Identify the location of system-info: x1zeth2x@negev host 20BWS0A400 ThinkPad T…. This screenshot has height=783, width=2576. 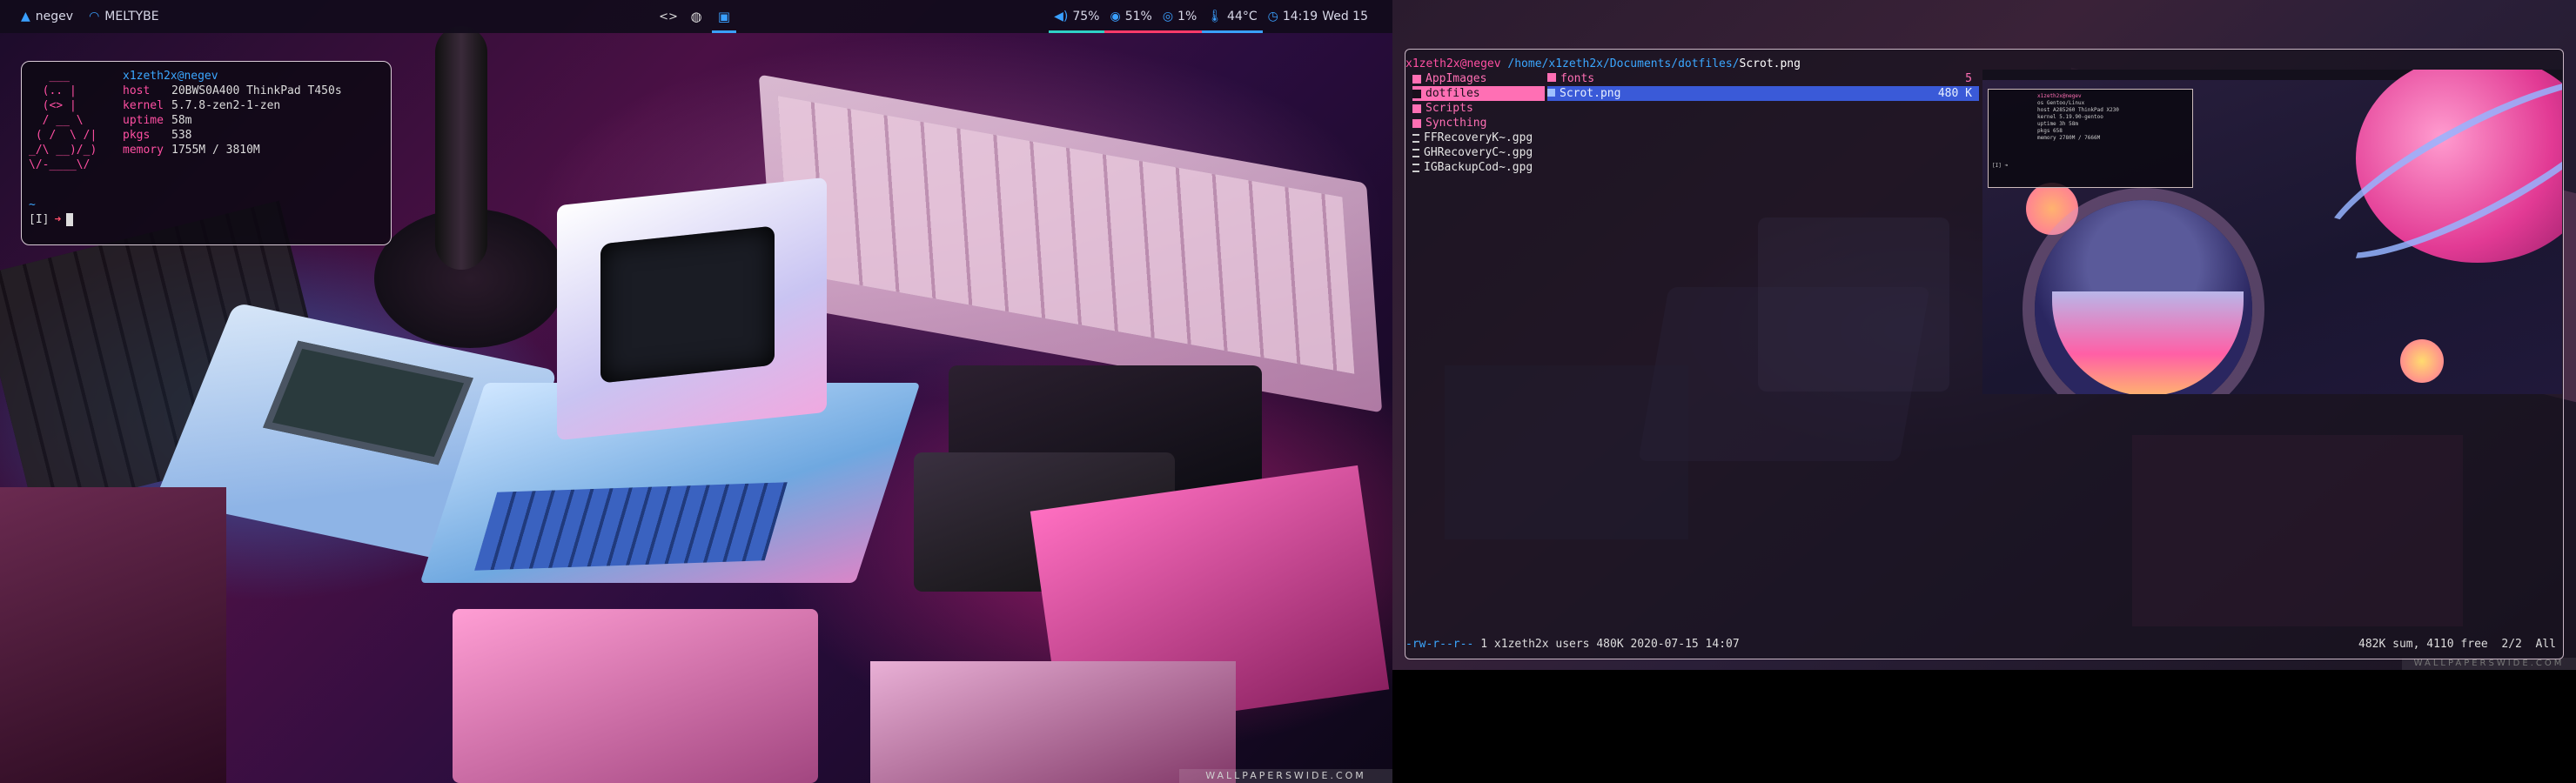
(233, 113).